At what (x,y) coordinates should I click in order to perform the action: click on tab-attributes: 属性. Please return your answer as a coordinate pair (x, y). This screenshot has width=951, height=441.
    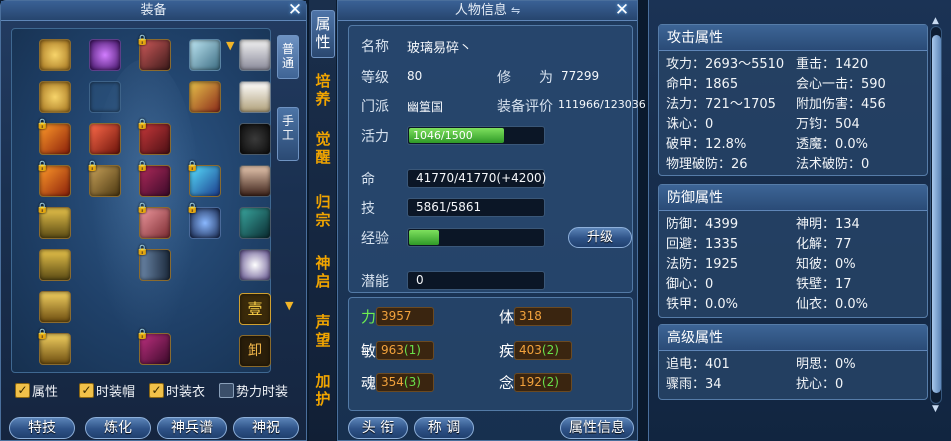
    Looking at the image, I should click on (323, 34).